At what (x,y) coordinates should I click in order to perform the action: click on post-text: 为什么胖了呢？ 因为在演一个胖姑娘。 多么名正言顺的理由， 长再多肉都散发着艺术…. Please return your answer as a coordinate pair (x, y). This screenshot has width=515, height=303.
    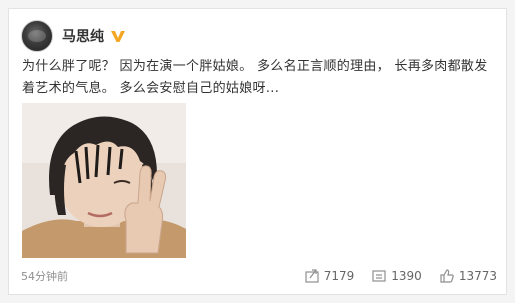
    Looking at the image, I should click on (255, 77).